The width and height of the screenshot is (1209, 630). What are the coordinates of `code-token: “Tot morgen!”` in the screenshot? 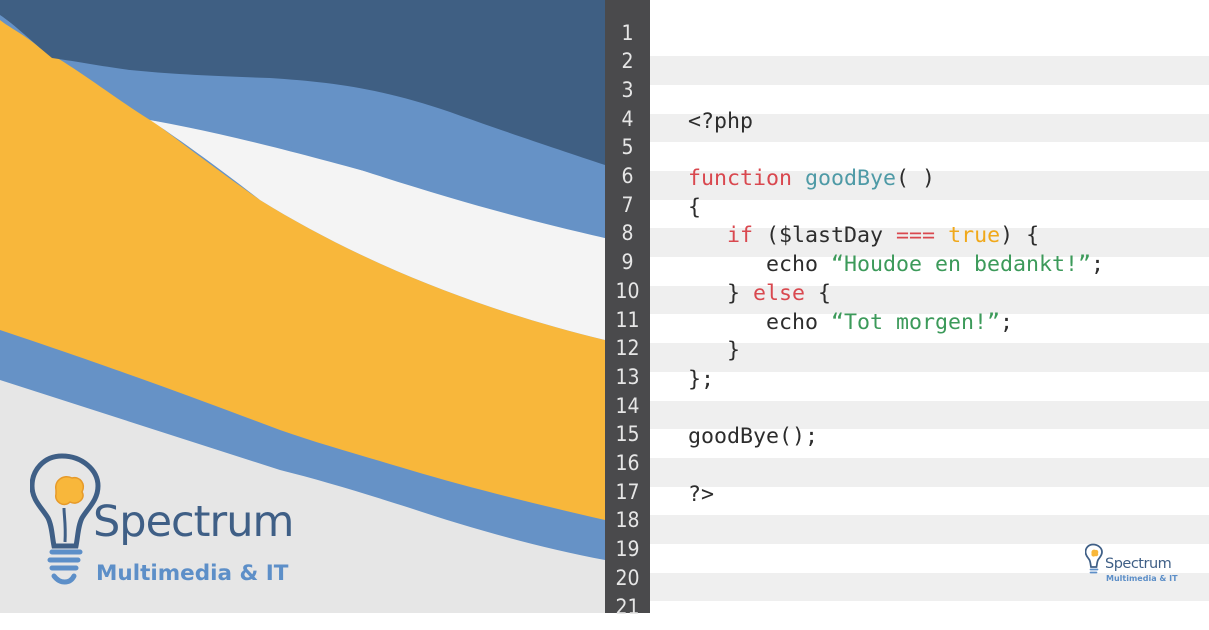 It's located at (915, 322).